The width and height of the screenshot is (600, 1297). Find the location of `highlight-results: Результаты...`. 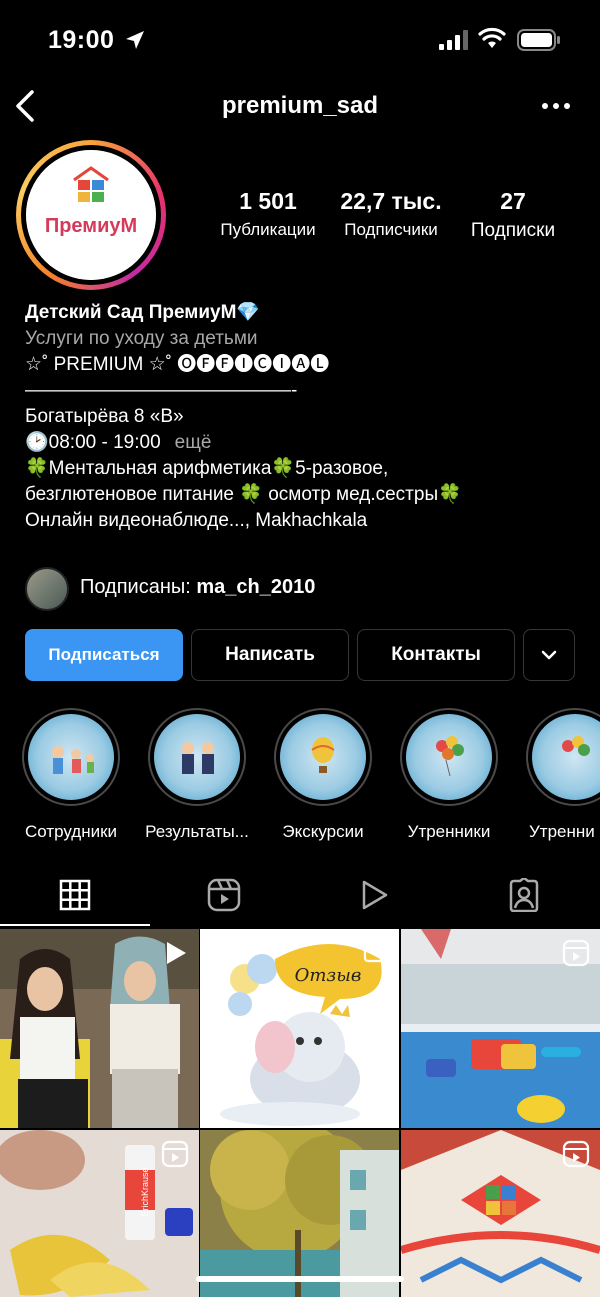

highlight-results: Результаты... is located at coordinates (197, 774).